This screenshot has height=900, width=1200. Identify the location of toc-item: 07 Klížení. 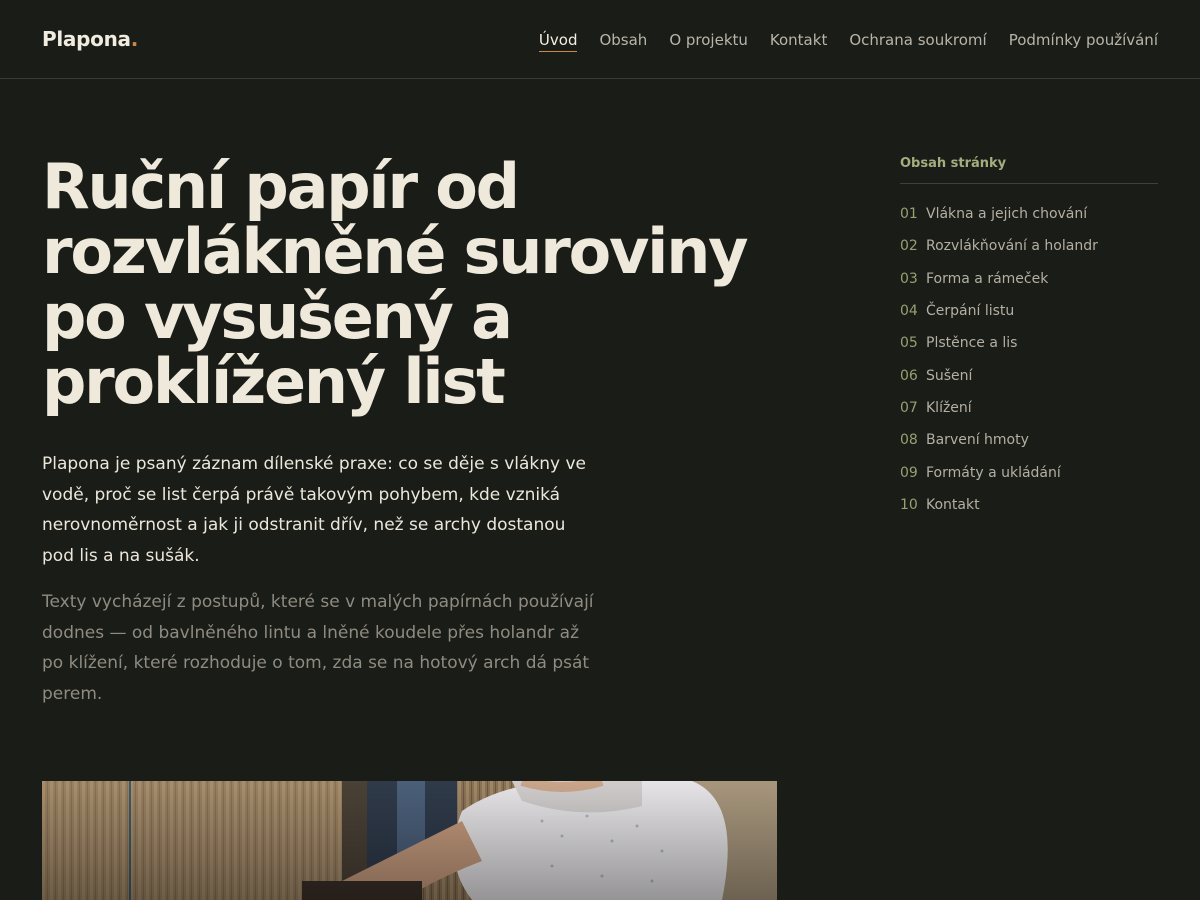
(1029, 408).